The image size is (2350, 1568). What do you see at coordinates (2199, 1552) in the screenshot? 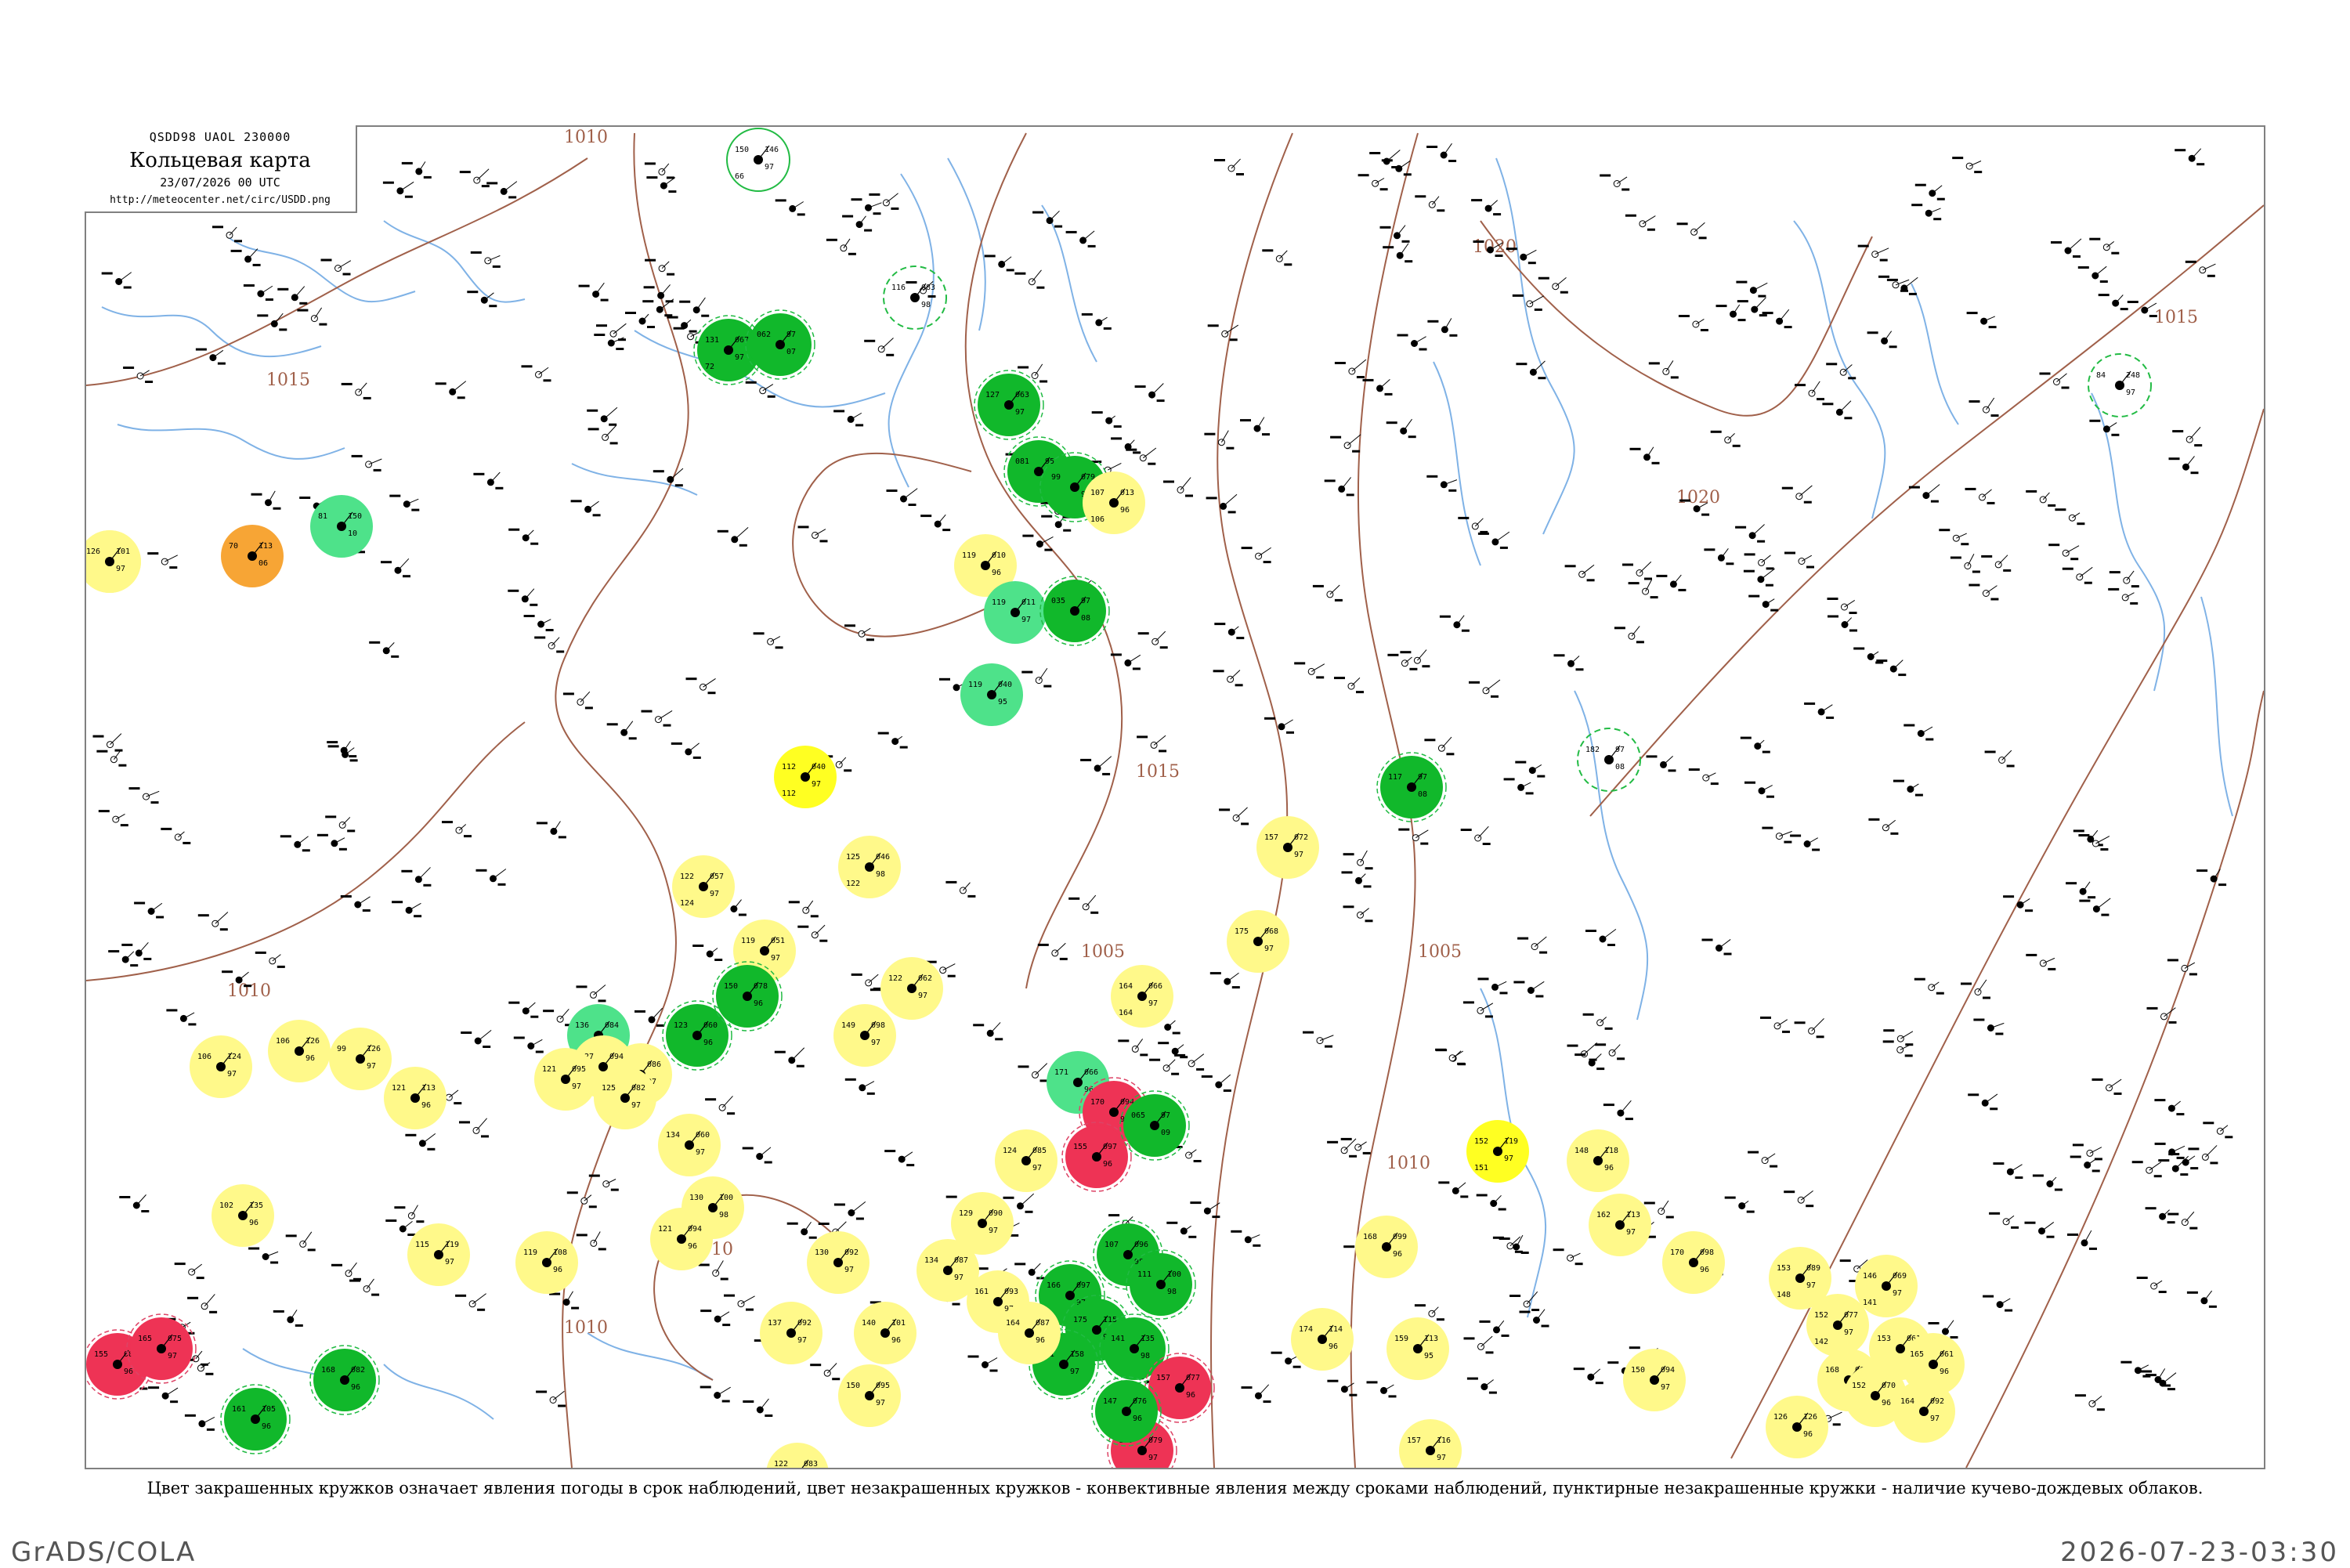
I see `footer-timestamp: 2026-07-23-03:30` at bounding box center [2199, 1552].